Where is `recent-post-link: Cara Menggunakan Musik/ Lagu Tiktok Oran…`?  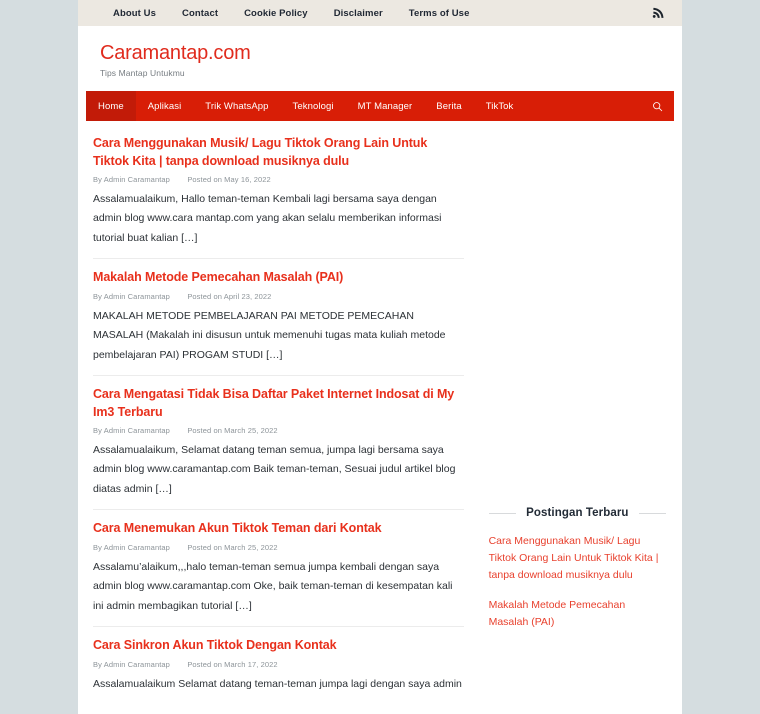
recent-post-link: Cara Menggunakan Musik/ Lagu Tiktok Oran… is located at coordinates (577, 558).